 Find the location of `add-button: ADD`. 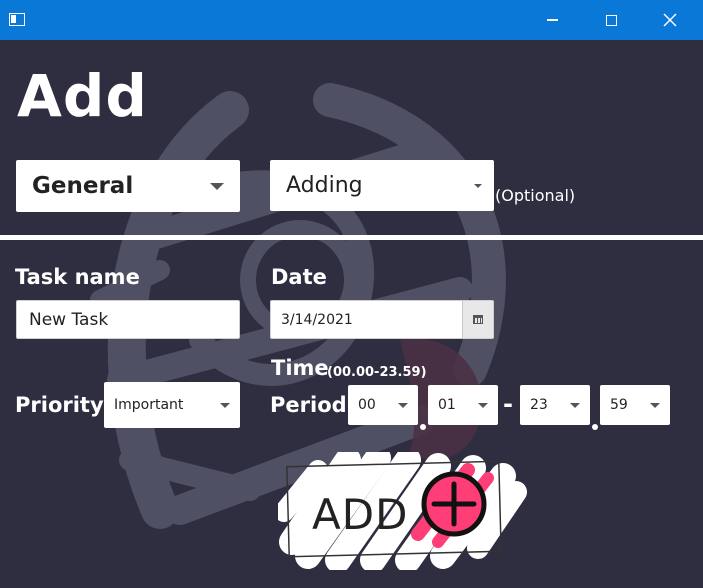

add-button: ADD is located at coordinates (403, 511).